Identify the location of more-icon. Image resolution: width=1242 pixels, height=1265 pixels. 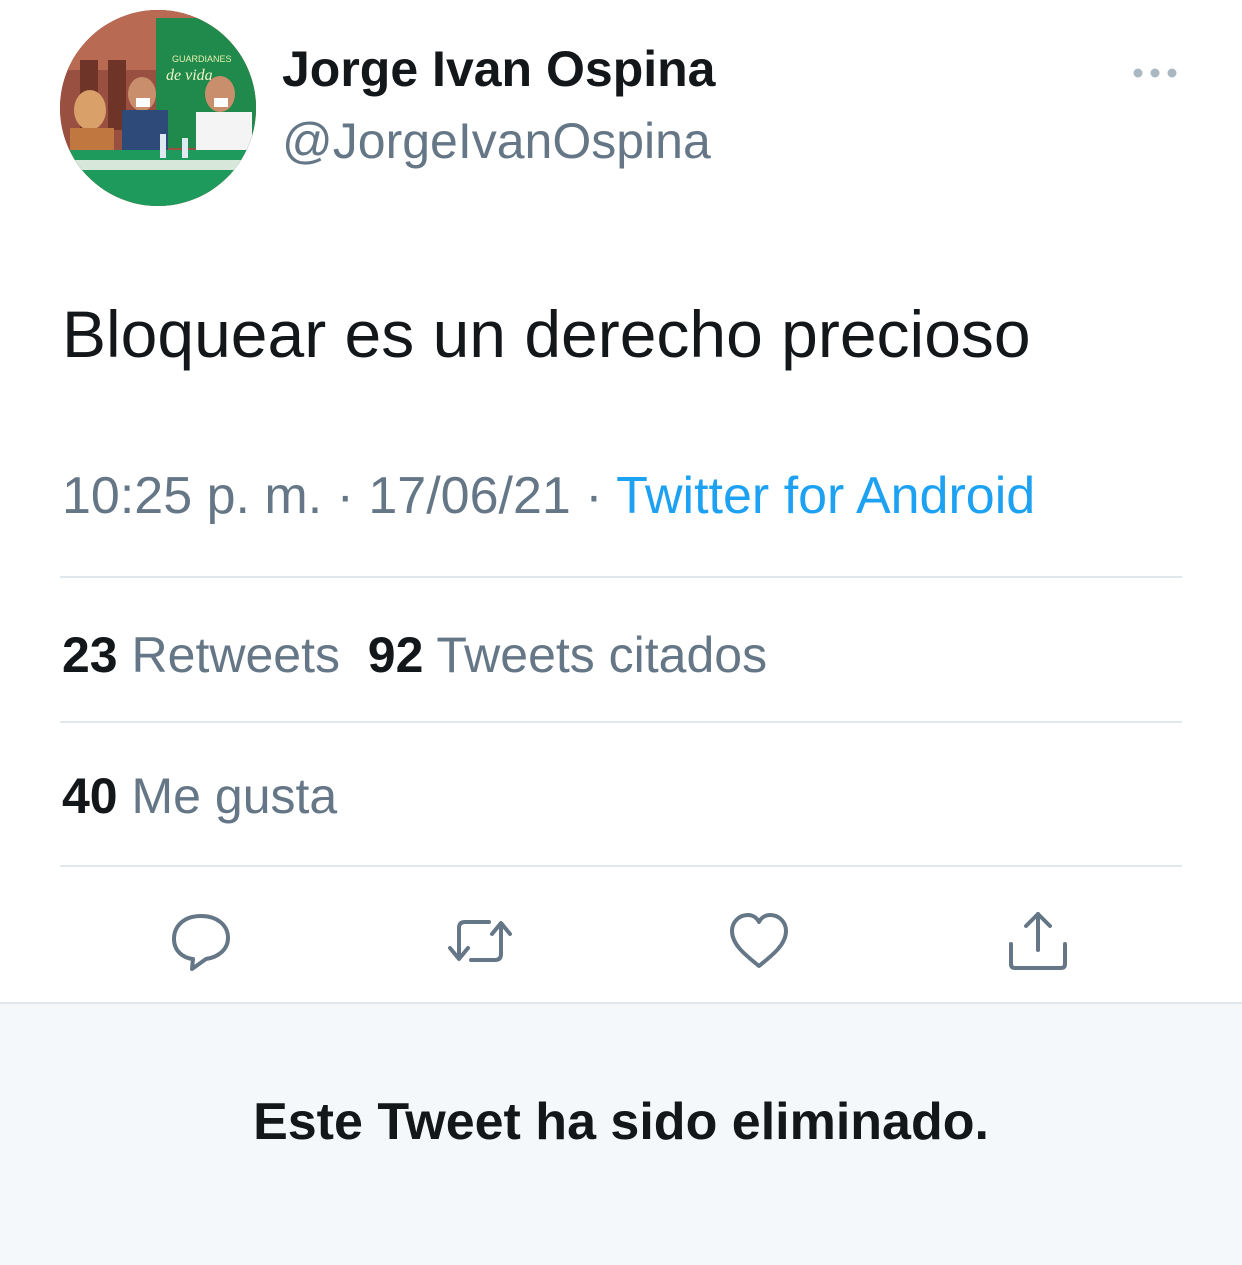
(1155, 73).